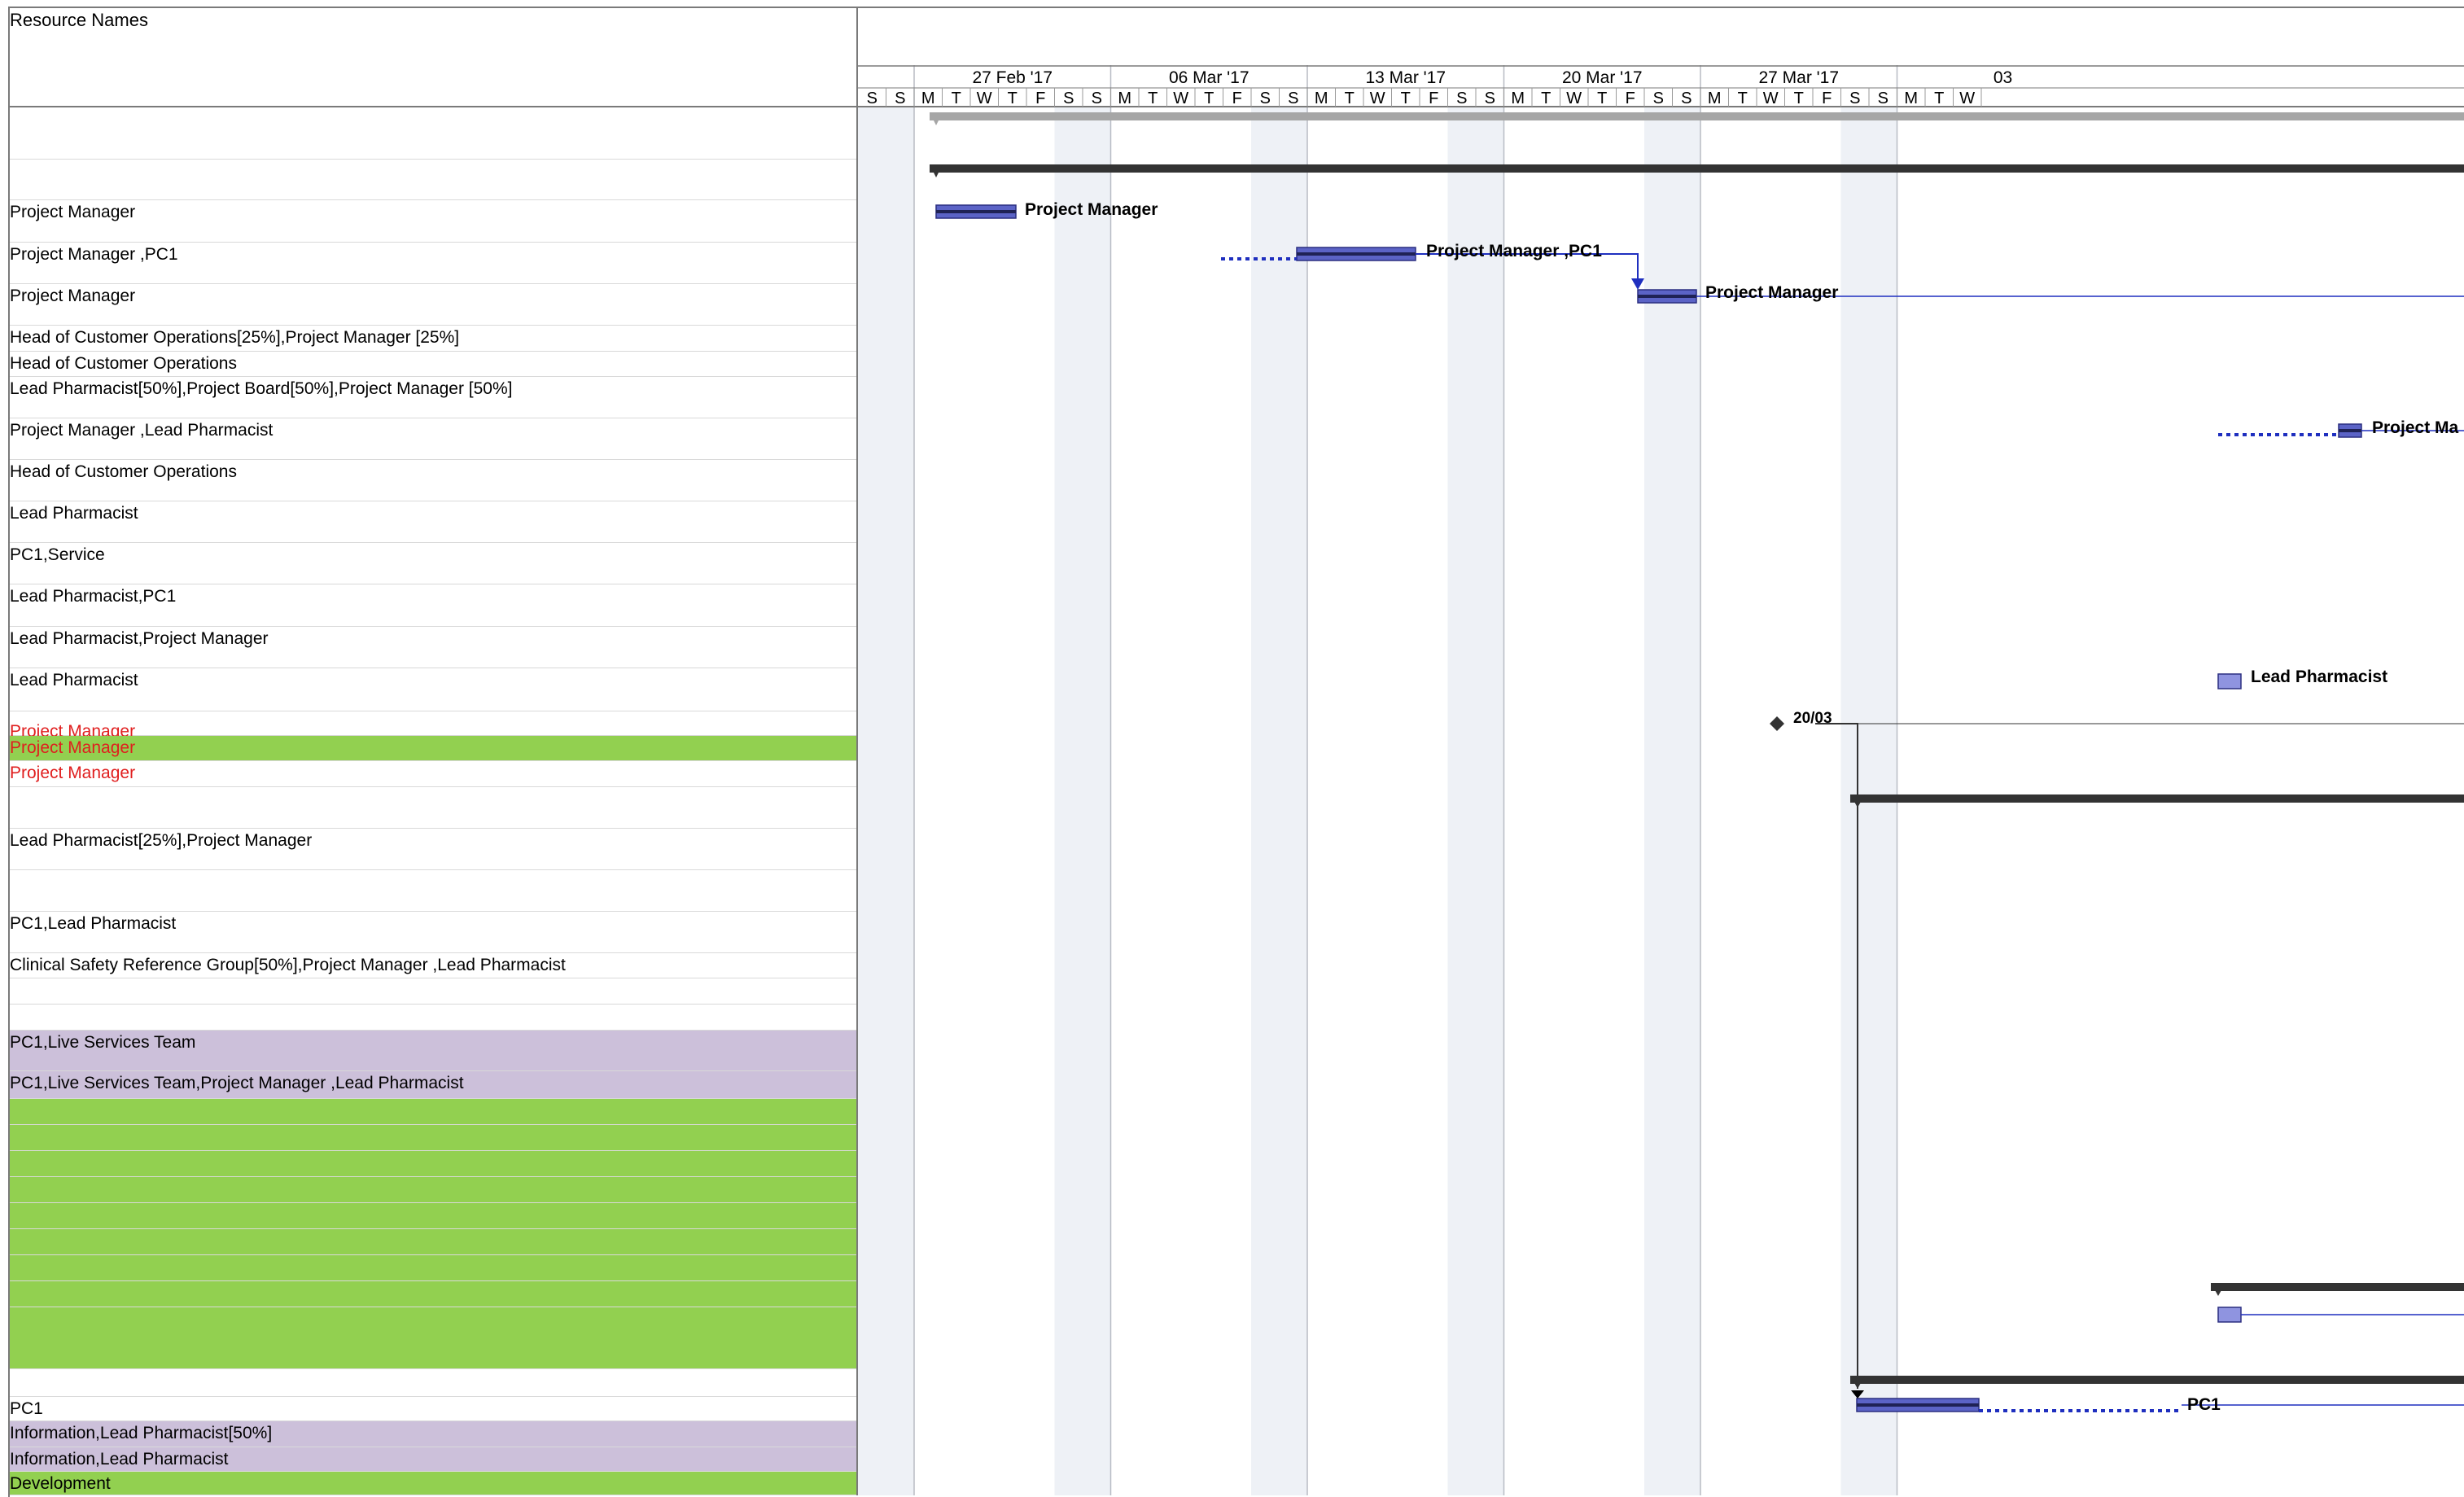 The height and width of the screenshot is (1497, 2464). What do you see at coordinates (2416, 427) in the screenshot?
I see `bar-label: Project Ma` at bounding box center [2416, 427].